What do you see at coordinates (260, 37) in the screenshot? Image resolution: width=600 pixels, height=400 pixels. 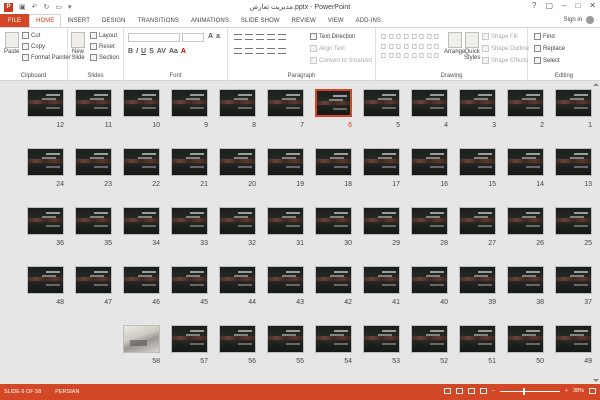 I see `decrease-indent-icon` at bounding box center [260, 37].